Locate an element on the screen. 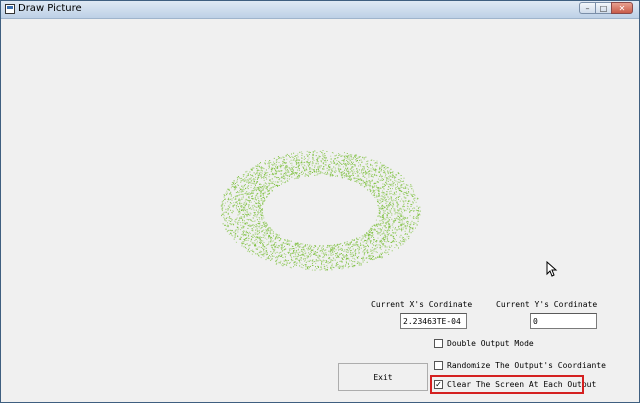  maximize-icon: □ is located at coordinates (603, 8).